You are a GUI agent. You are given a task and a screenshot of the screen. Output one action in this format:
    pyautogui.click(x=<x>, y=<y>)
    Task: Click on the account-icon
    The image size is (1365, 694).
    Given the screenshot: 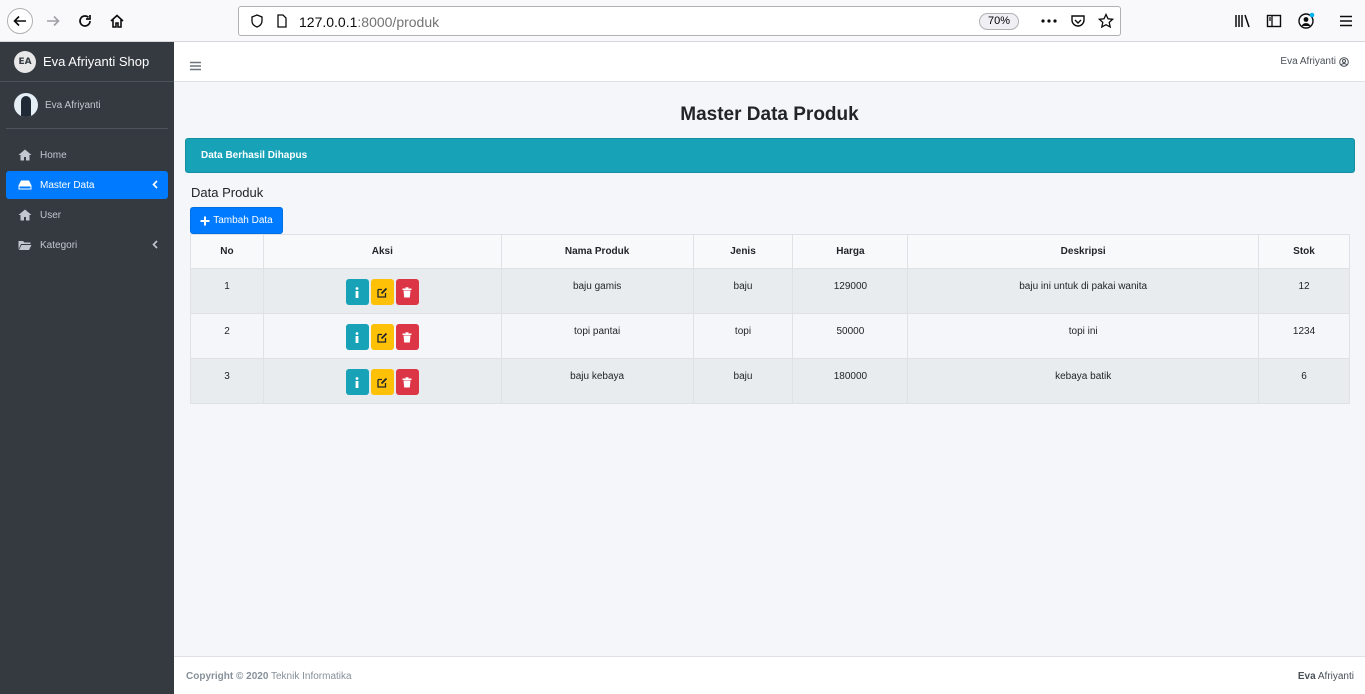 What is the action you would take?
    pyautogui.click(x=1306, y=20)
    